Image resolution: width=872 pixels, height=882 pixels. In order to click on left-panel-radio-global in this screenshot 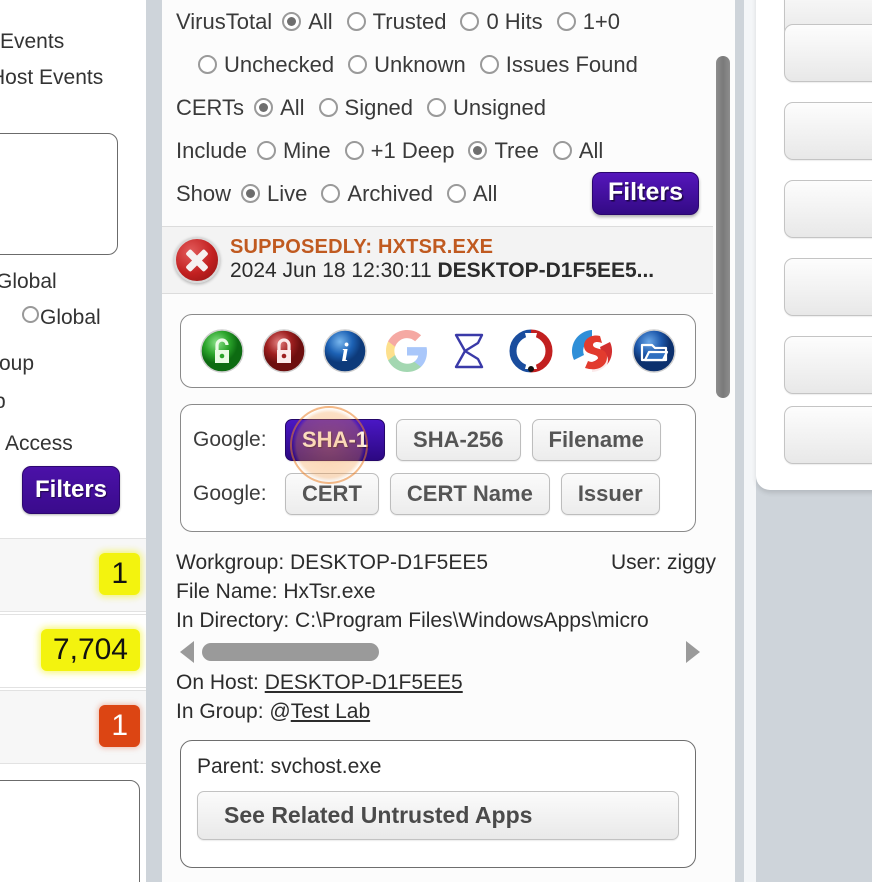, I will do `click(30, 314)`.